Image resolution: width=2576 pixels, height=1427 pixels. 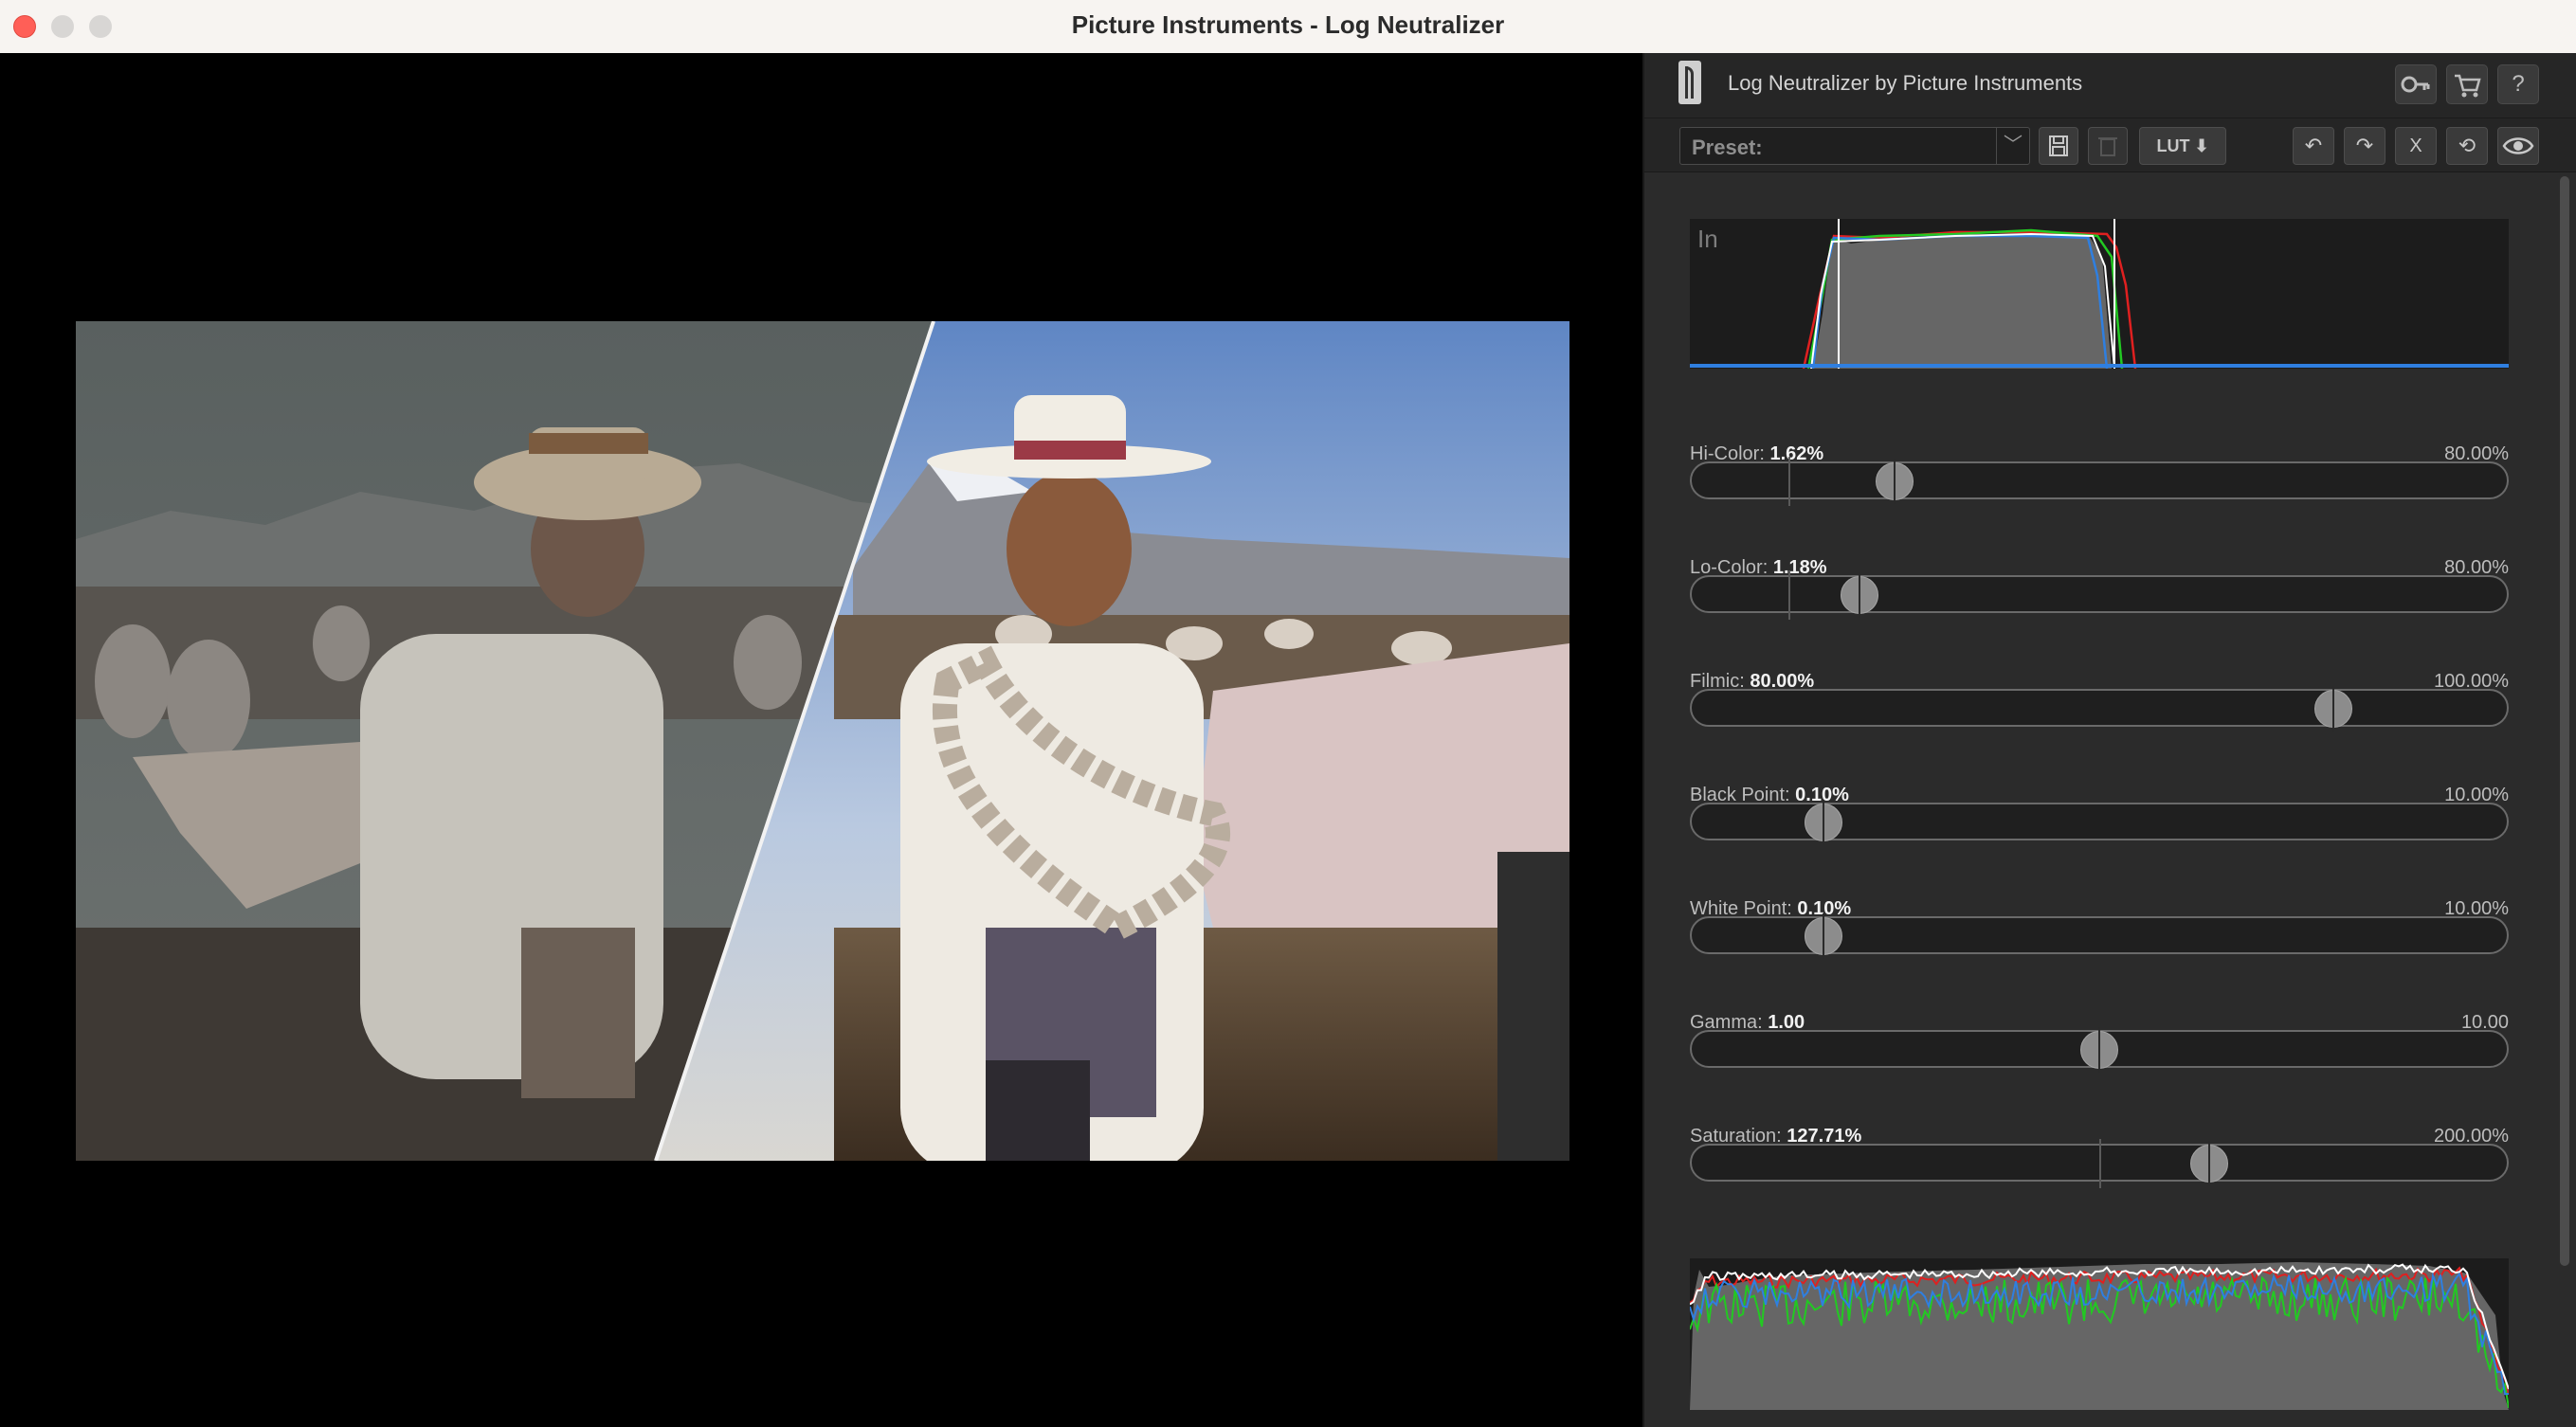 I want to click on save-icon, so click(x=2058, y=146).